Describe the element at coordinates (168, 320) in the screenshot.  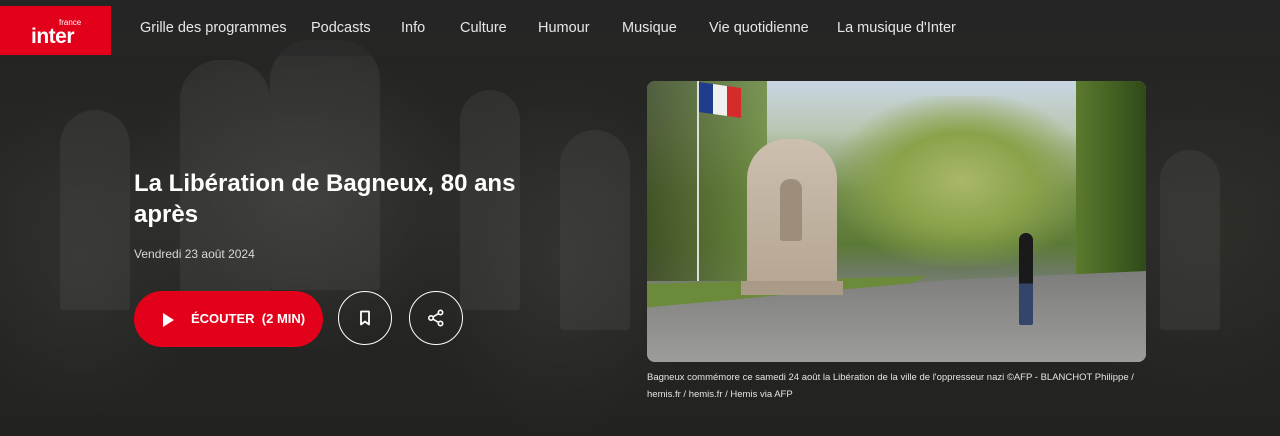
I see `play-icon` at that location.